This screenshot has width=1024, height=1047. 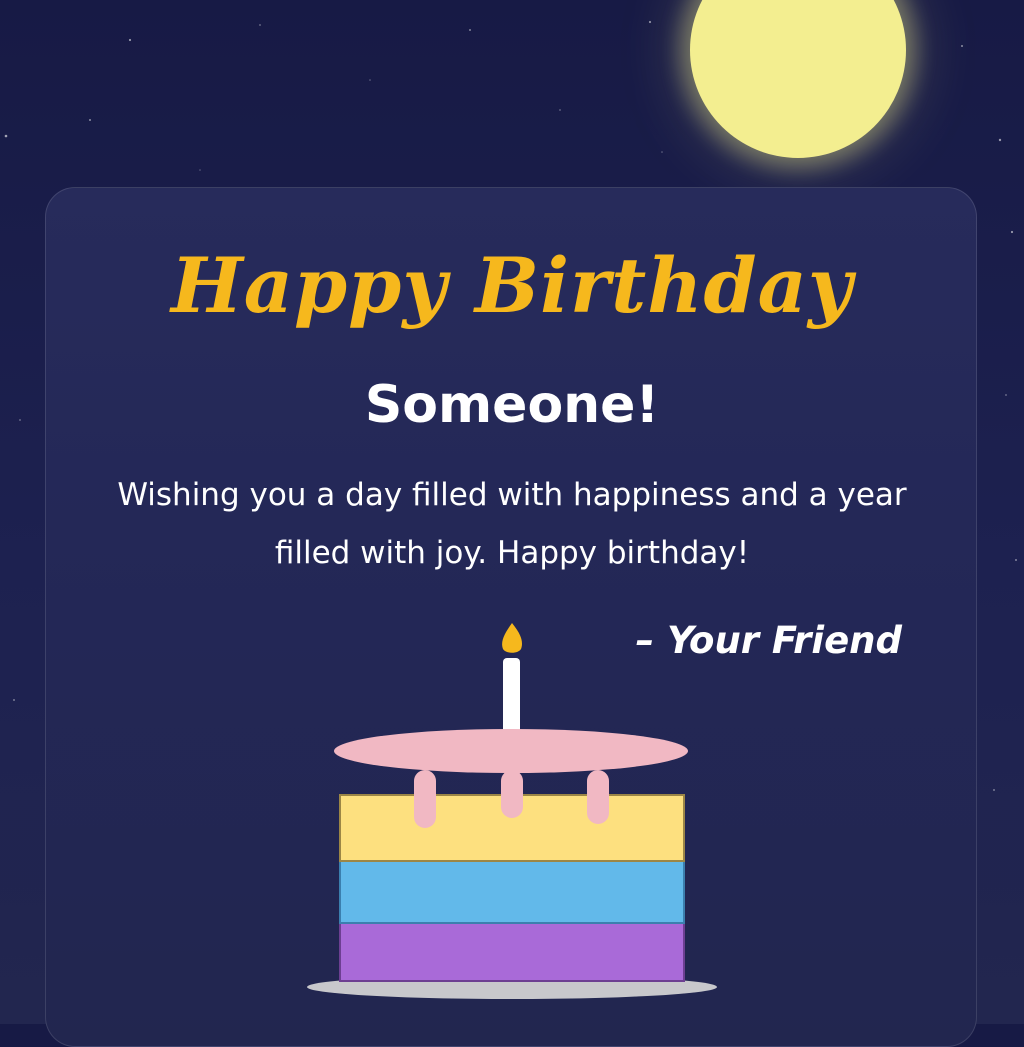 I want to click on candle-icon, so click(x=511, y=698).